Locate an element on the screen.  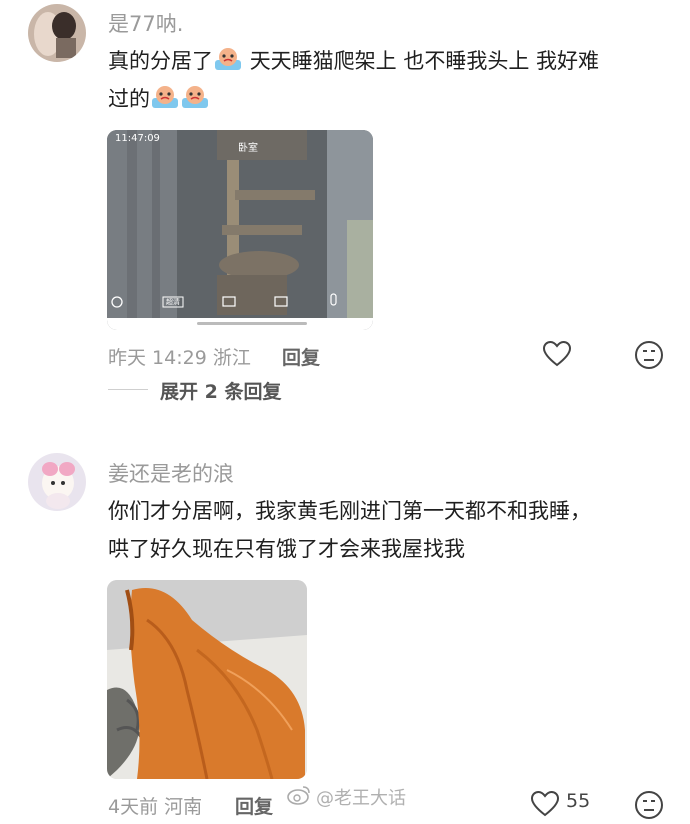
comment-text-part: 哄了好久现在只有饿了才会来我屋找我 is located at coordinates (286, 549).